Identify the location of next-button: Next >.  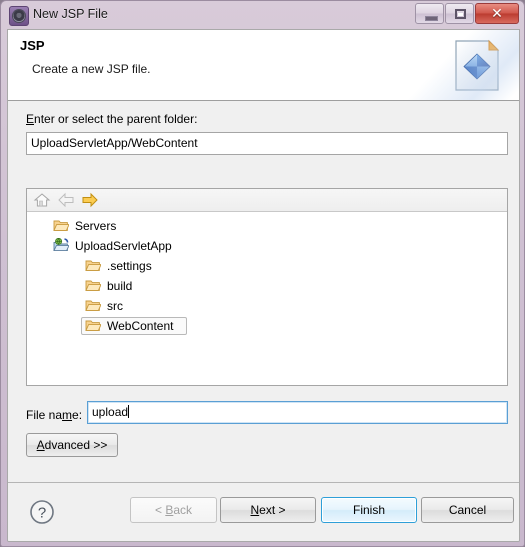
(268, 510).